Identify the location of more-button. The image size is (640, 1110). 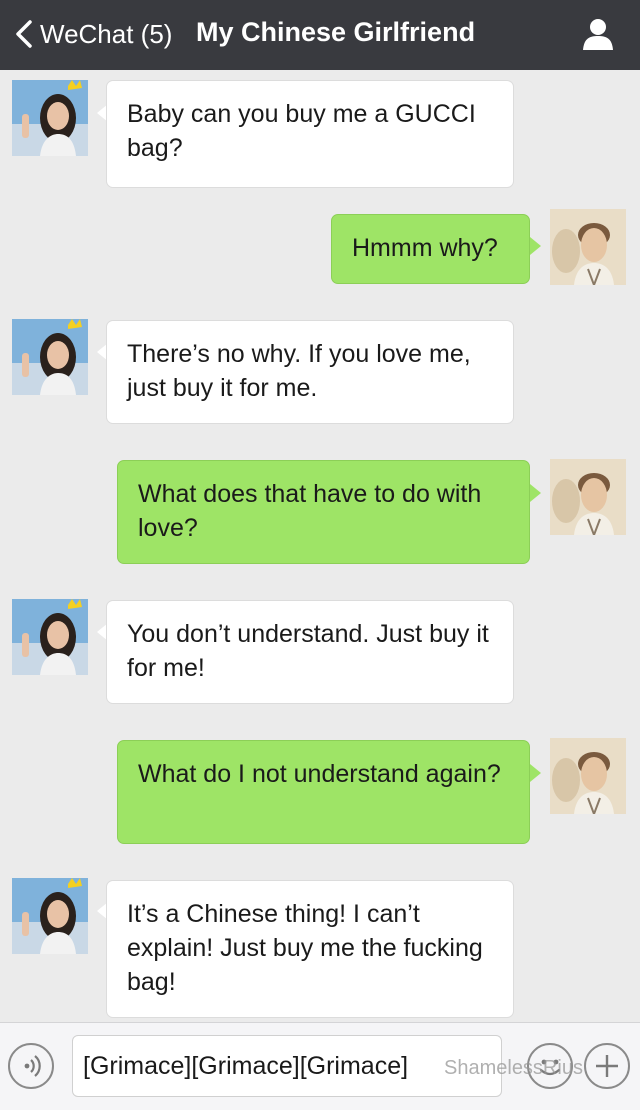
(607, 1066).